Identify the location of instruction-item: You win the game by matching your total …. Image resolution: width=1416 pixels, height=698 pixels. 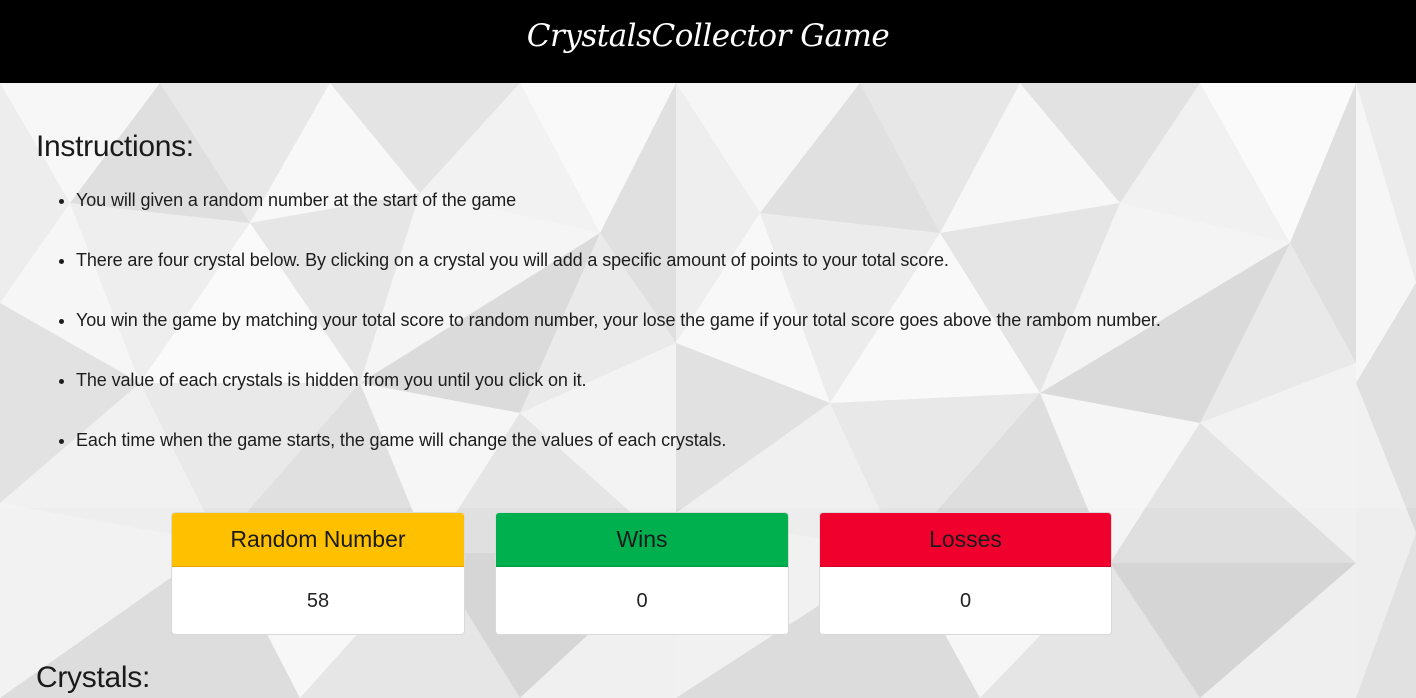
(726, 320).